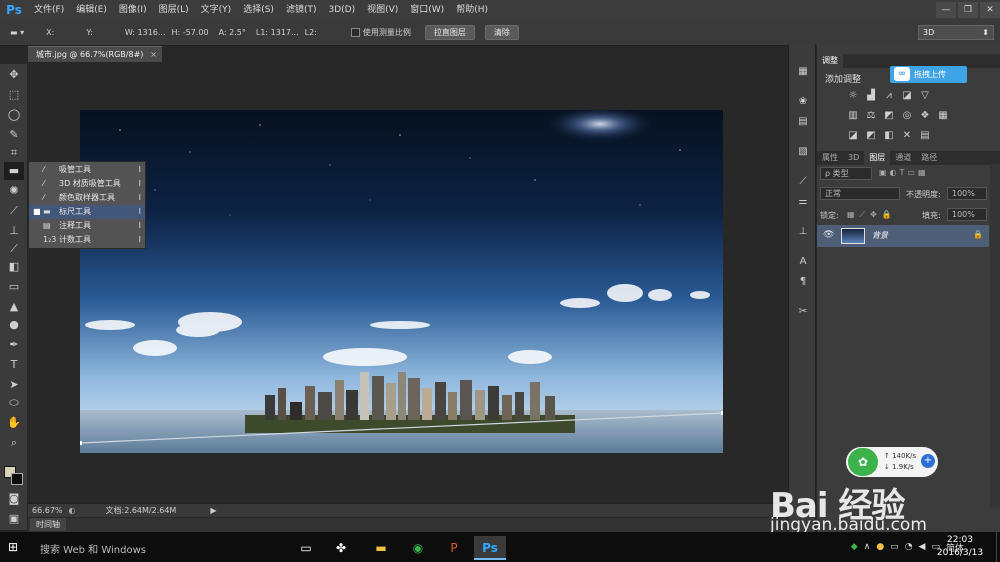 This screenshot has height=562, width=1000. What do you see at coordinates (454, 548) in the screenshot?
I see `powerpoint-icon: P` at bounding box center [454, 548].